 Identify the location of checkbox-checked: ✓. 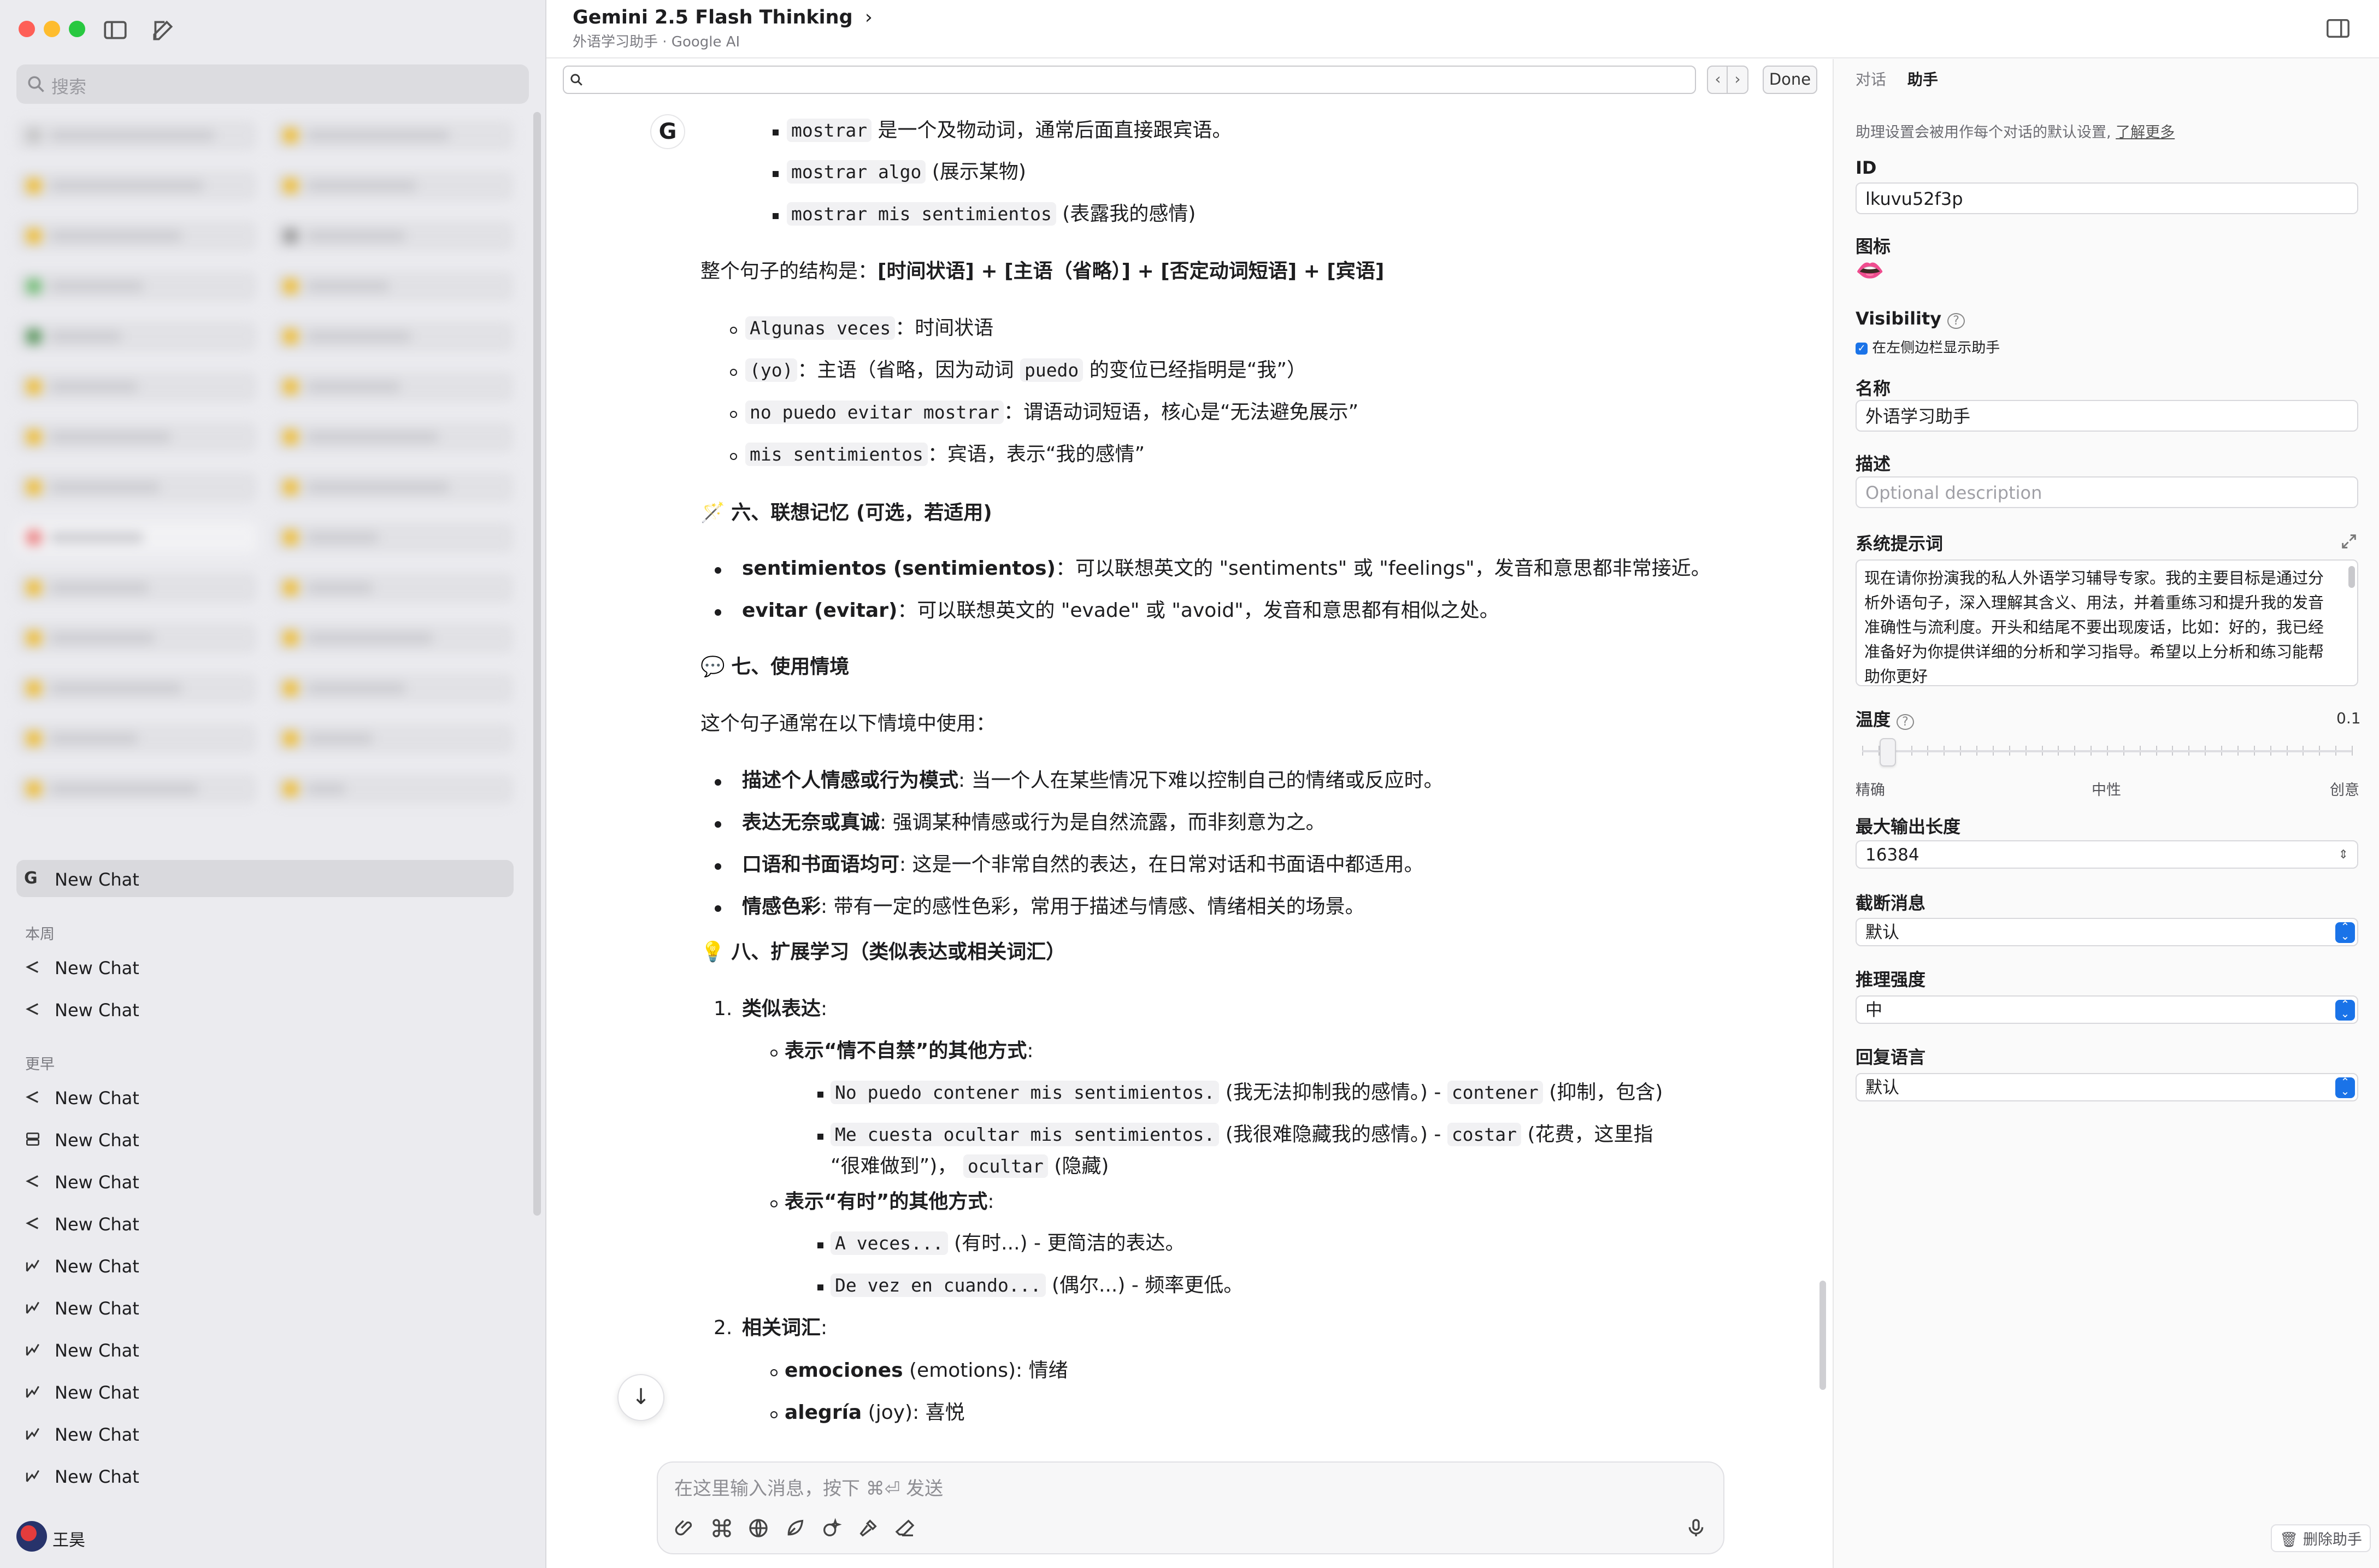
(1862, 348).